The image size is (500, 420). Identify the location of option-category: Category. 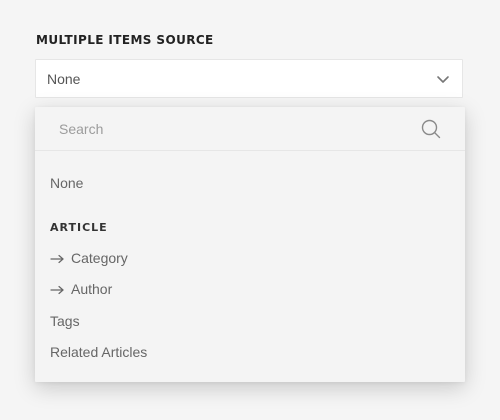
(89, 258).